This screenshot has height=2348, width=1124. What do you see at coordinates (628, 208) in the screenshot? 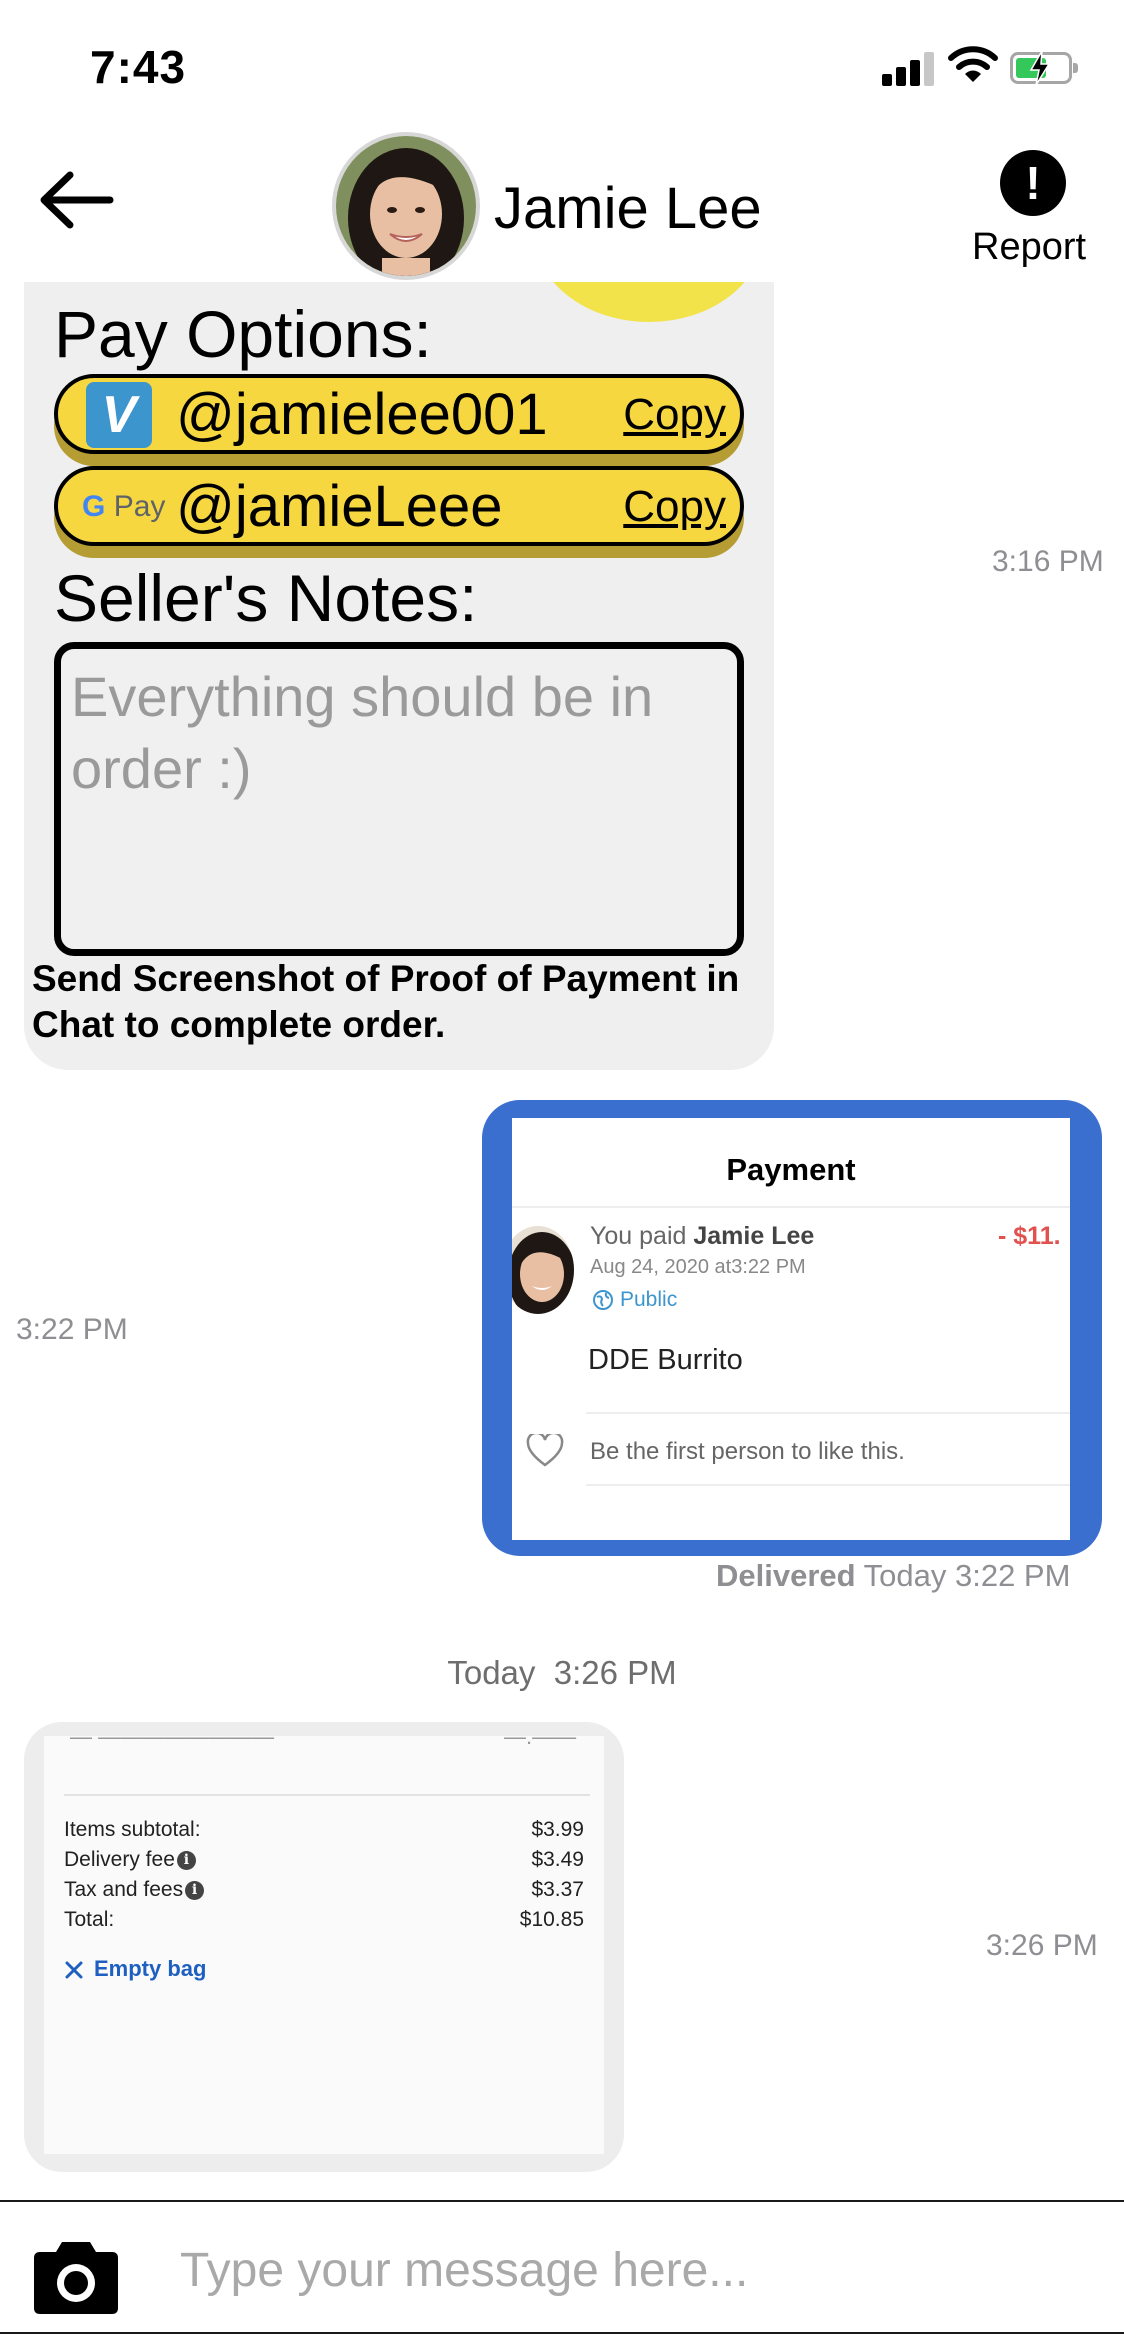
I see `contact-name: Jamie Lee` at bounding box center [628, 208].